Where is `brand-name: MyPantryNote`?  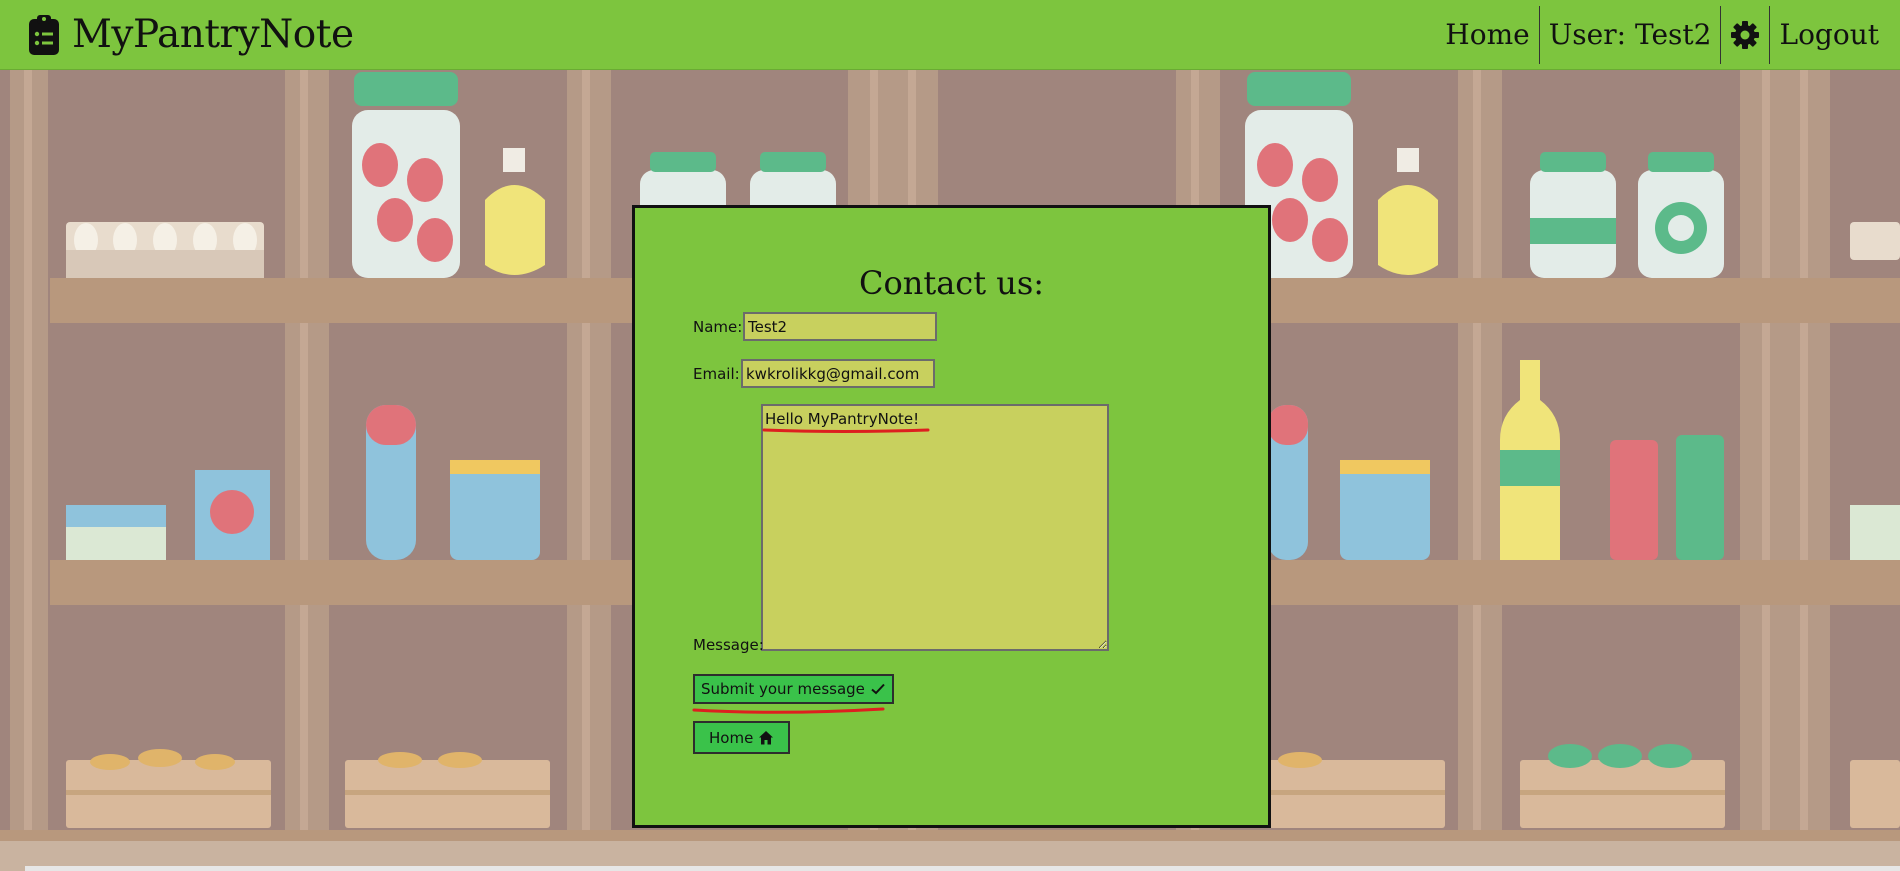 brand-name: MyPantryNote is located at coordinates (213, 34).